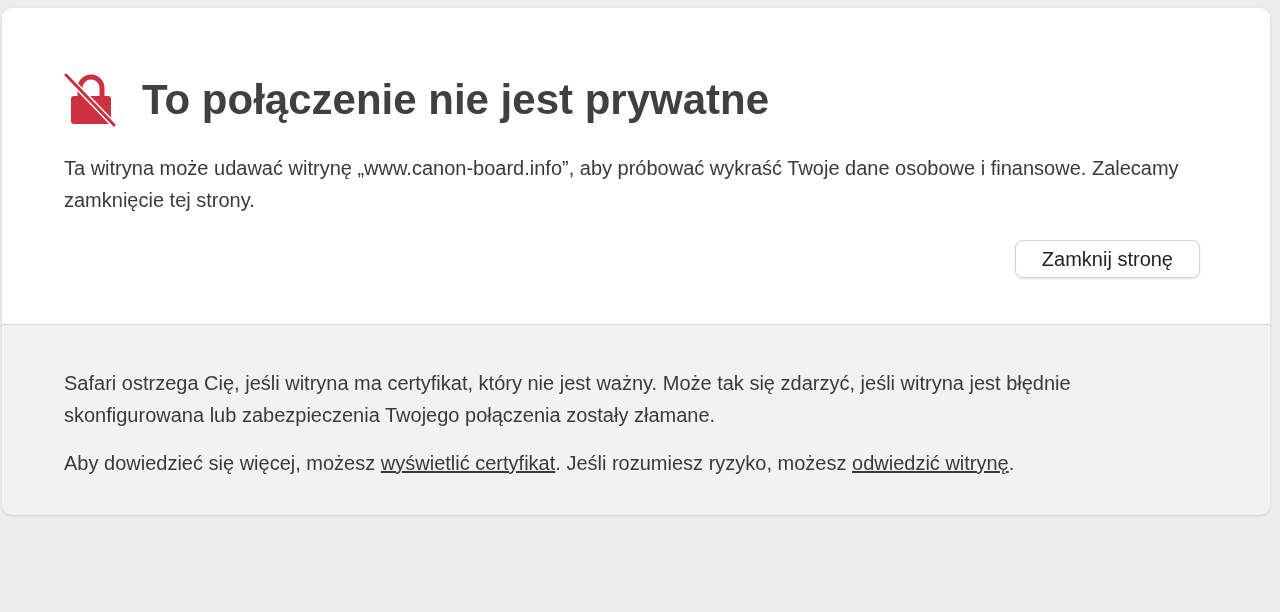 Image resolution: width=1280 pixels, height=612 pixels. Describe the element at coordinates (456, 99) in the screenshot. I see `page-title: To połączenie nie jest prywatne` at that location.